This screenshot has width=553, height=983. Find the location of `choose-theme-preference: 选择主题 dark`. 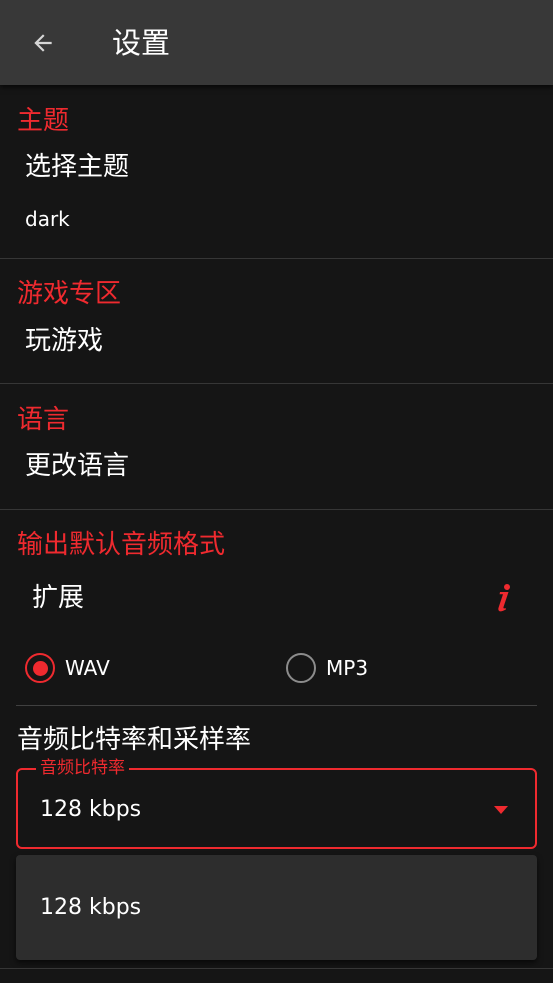

choose-theme-preference: 选择主题 dark is located at coordinates (276, 195).